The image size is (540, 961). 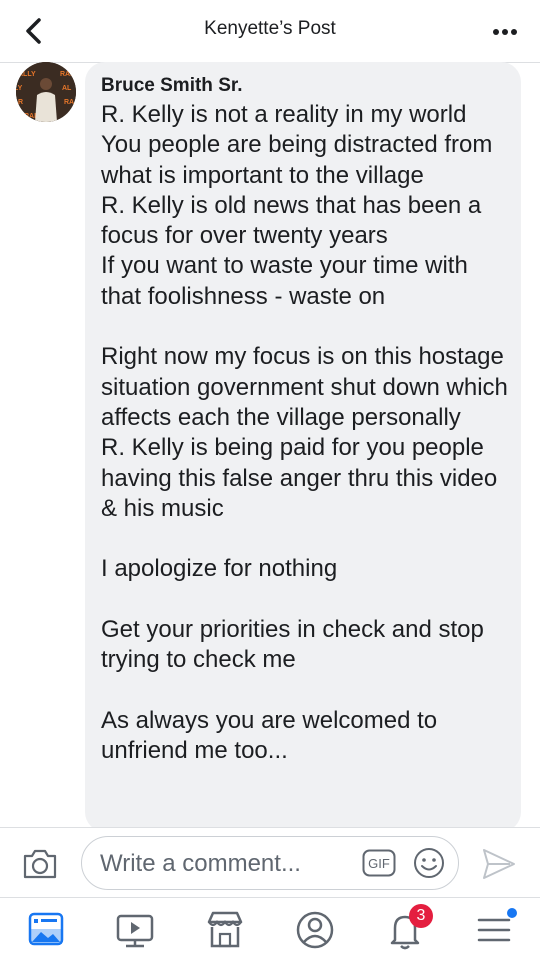 What do you see at coordinates (20, 102) in the screenshot?
I see `svg-text: R` at bounding box center [20, 102].